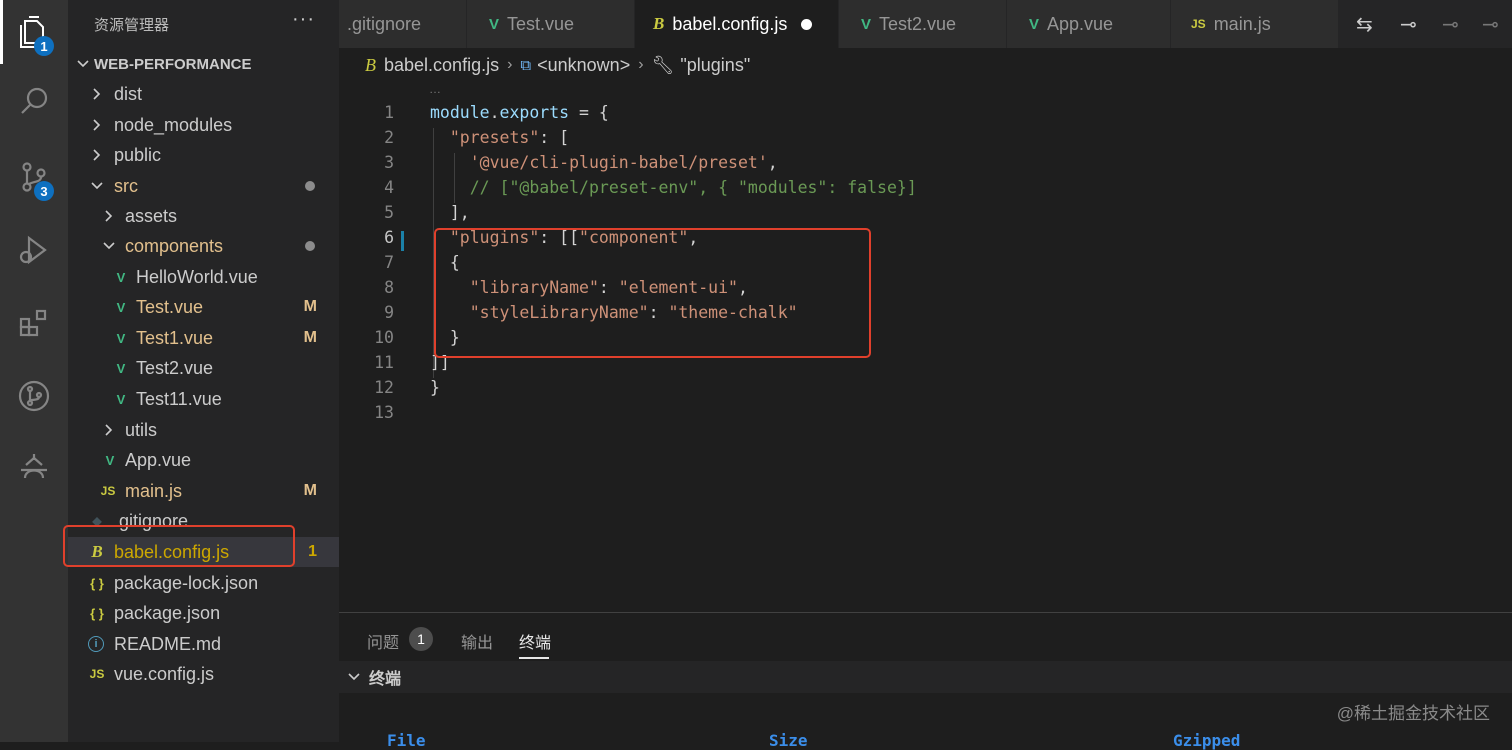 This screenshot has height=750, width=1512. I want to click on code-line: 10 }, so click(925, 340).